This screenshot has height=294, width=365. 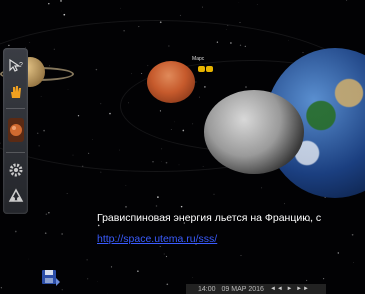 What do you see at coordinates (206, 69) in the screenshot?
I see `mars-marker-icon` at bounding box center [206, 69].